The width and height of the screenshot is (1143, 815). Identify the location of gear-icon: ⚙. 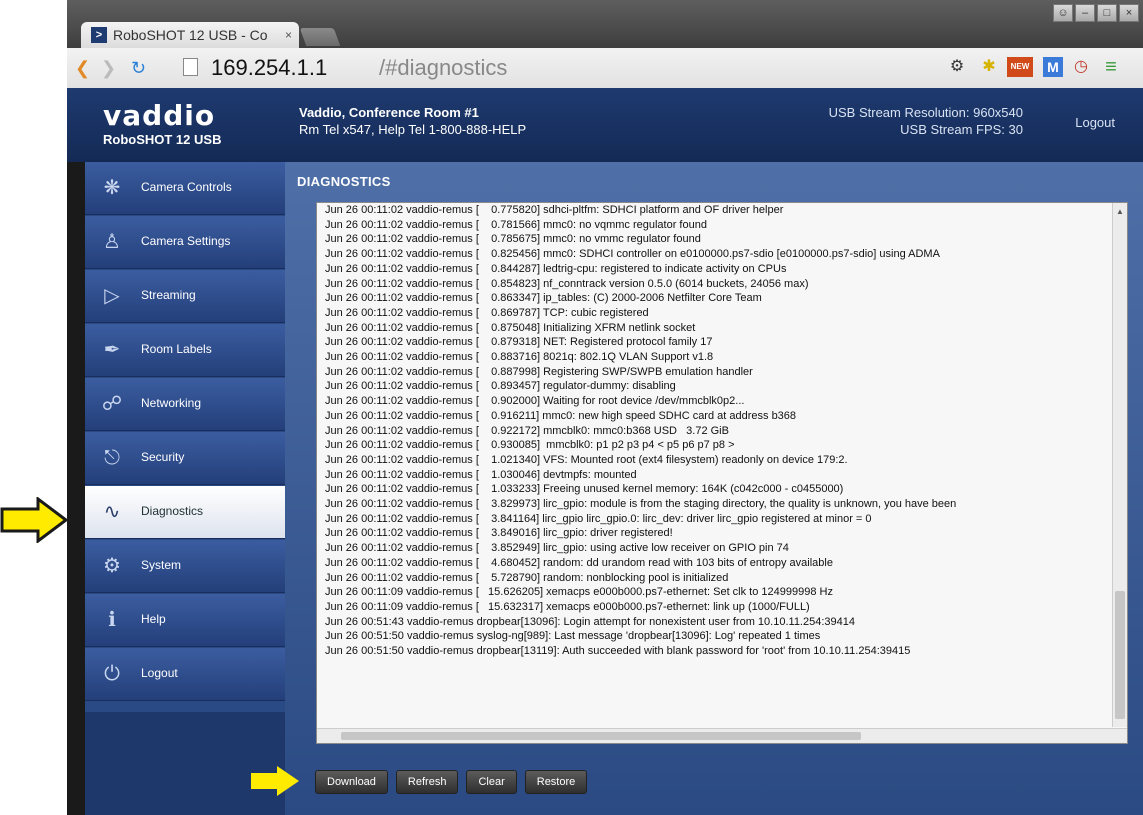
(957, 67).